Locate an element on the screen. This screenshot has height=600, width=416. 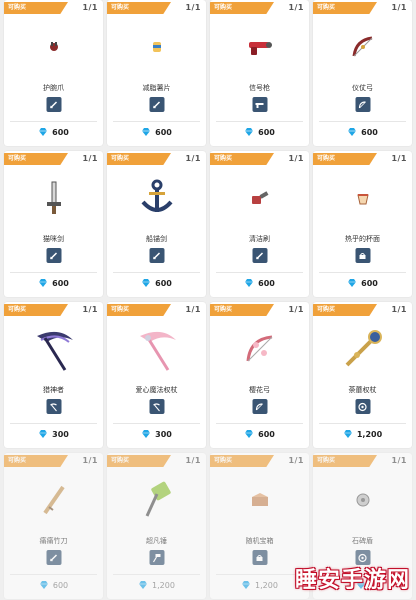
shop-item-card: 可购买 1/1 超凡锤 1,200 is located at coordinates (156, 526).